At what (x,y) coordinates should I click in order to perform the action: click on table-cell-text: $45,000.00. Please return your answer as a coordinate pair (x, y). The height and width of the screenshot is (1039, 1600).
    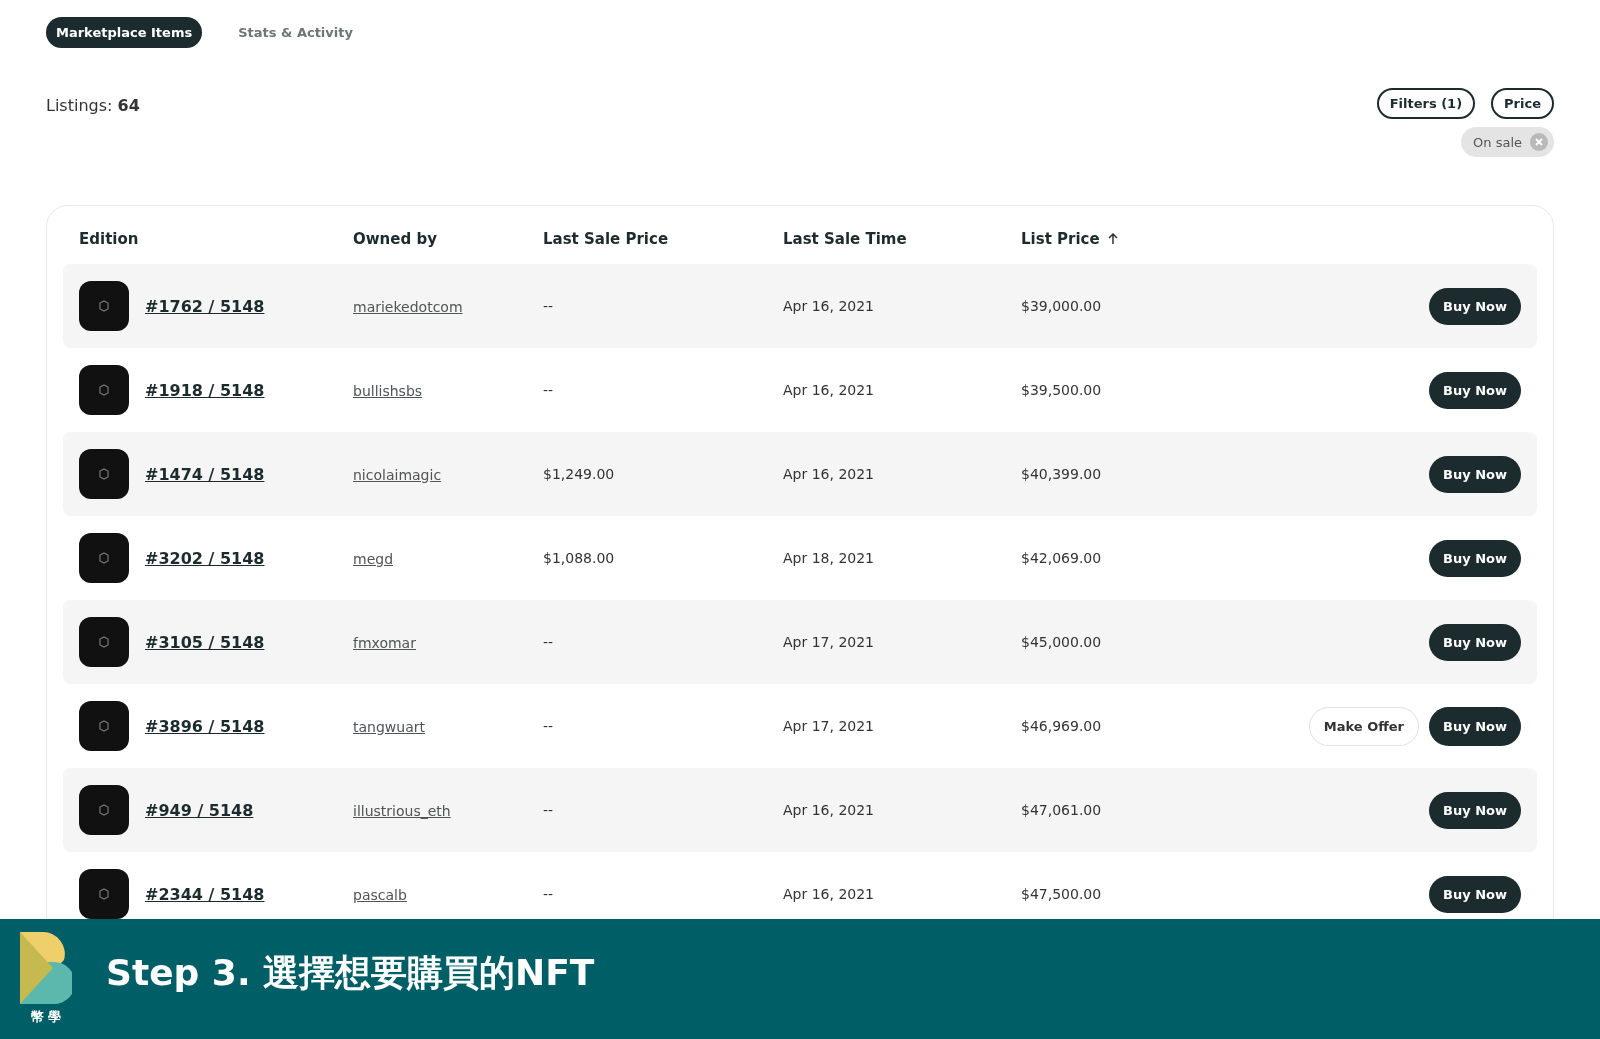
    Looking at the image, I should click on (1062, 642).